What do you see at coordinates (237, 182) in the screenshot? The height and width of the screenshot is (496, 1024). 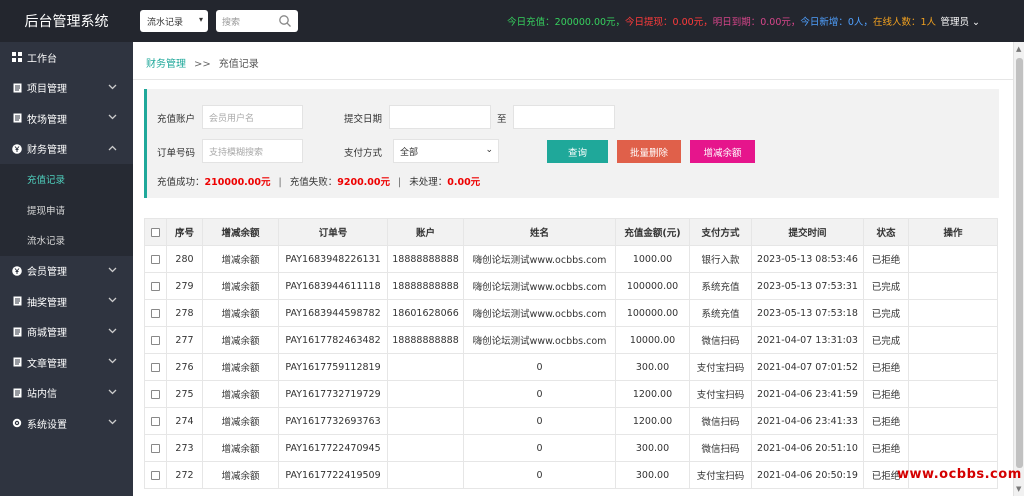 I see `success-value: 210000.00元` at bounding box center [237, 182].